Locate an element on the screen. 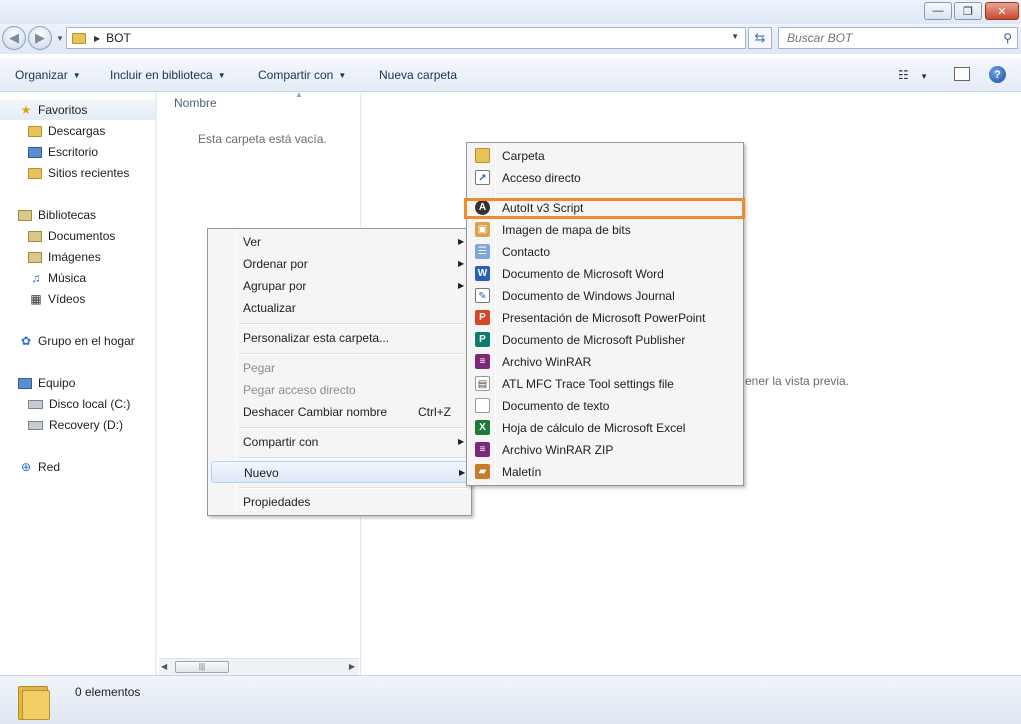 This screenshot has height=724, width=1021. submenu-item-label: Archivo WinRAR is located at coordinates (547, 362).